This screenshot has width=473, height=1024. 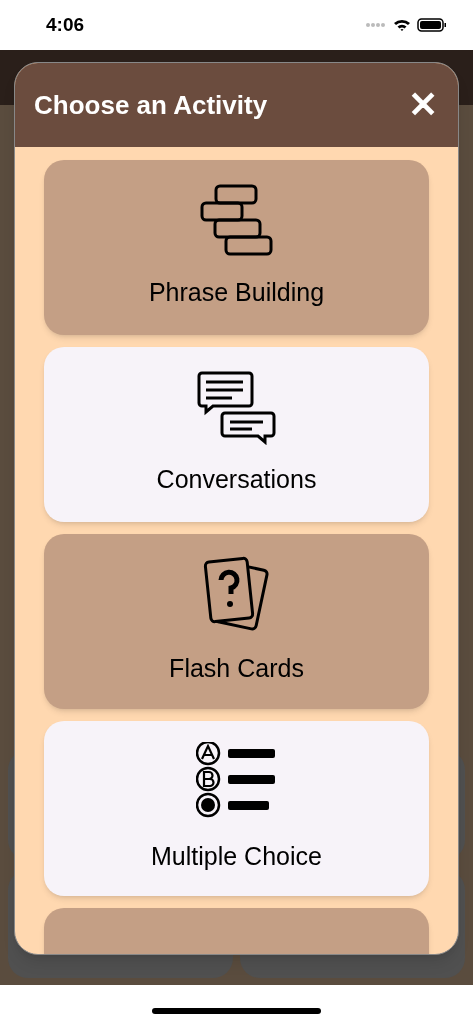 What do you see at coordinates (236, 808) in the screenshot?
I see `activity-card: Multiple Choice` at bounding box center [236, 808].